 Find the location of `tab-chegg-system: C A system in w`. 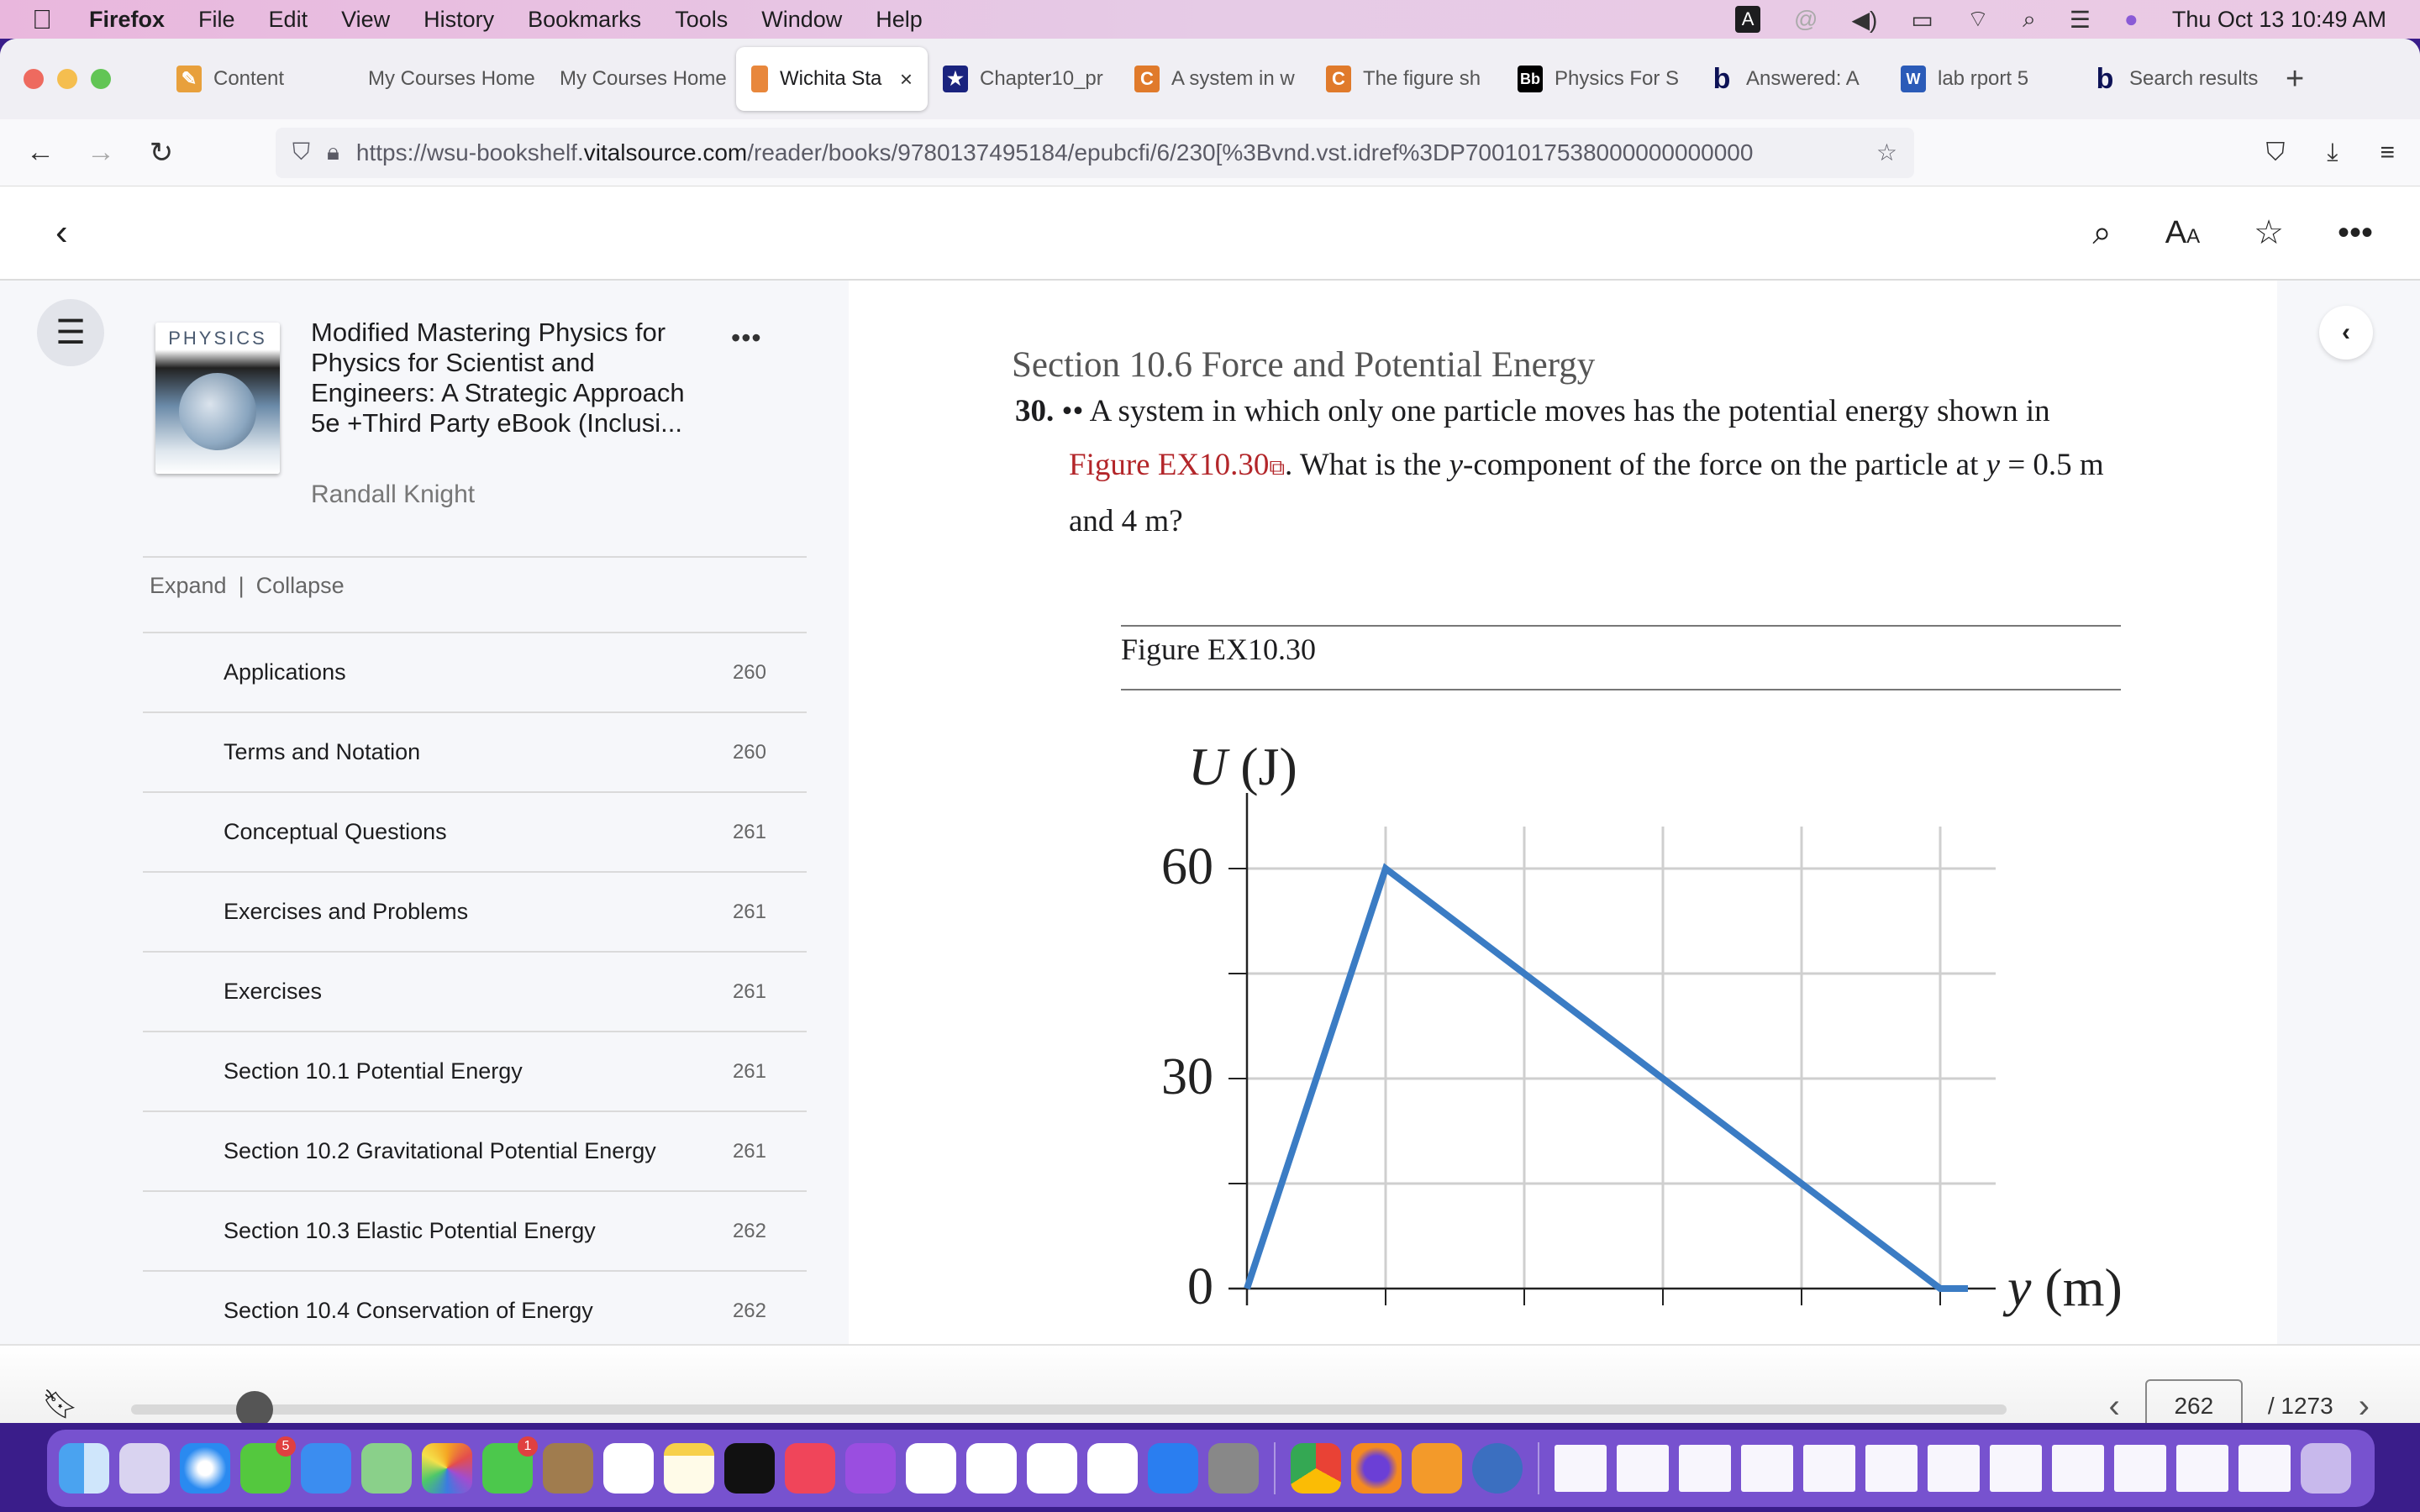

tab-chegg-system: C A system in w is located at coordinates (1215, 79).